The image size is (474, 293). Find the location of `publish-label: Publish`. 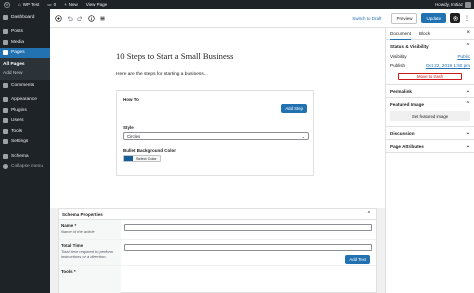

publish-label: Publish is located at coordinates (398, 65).